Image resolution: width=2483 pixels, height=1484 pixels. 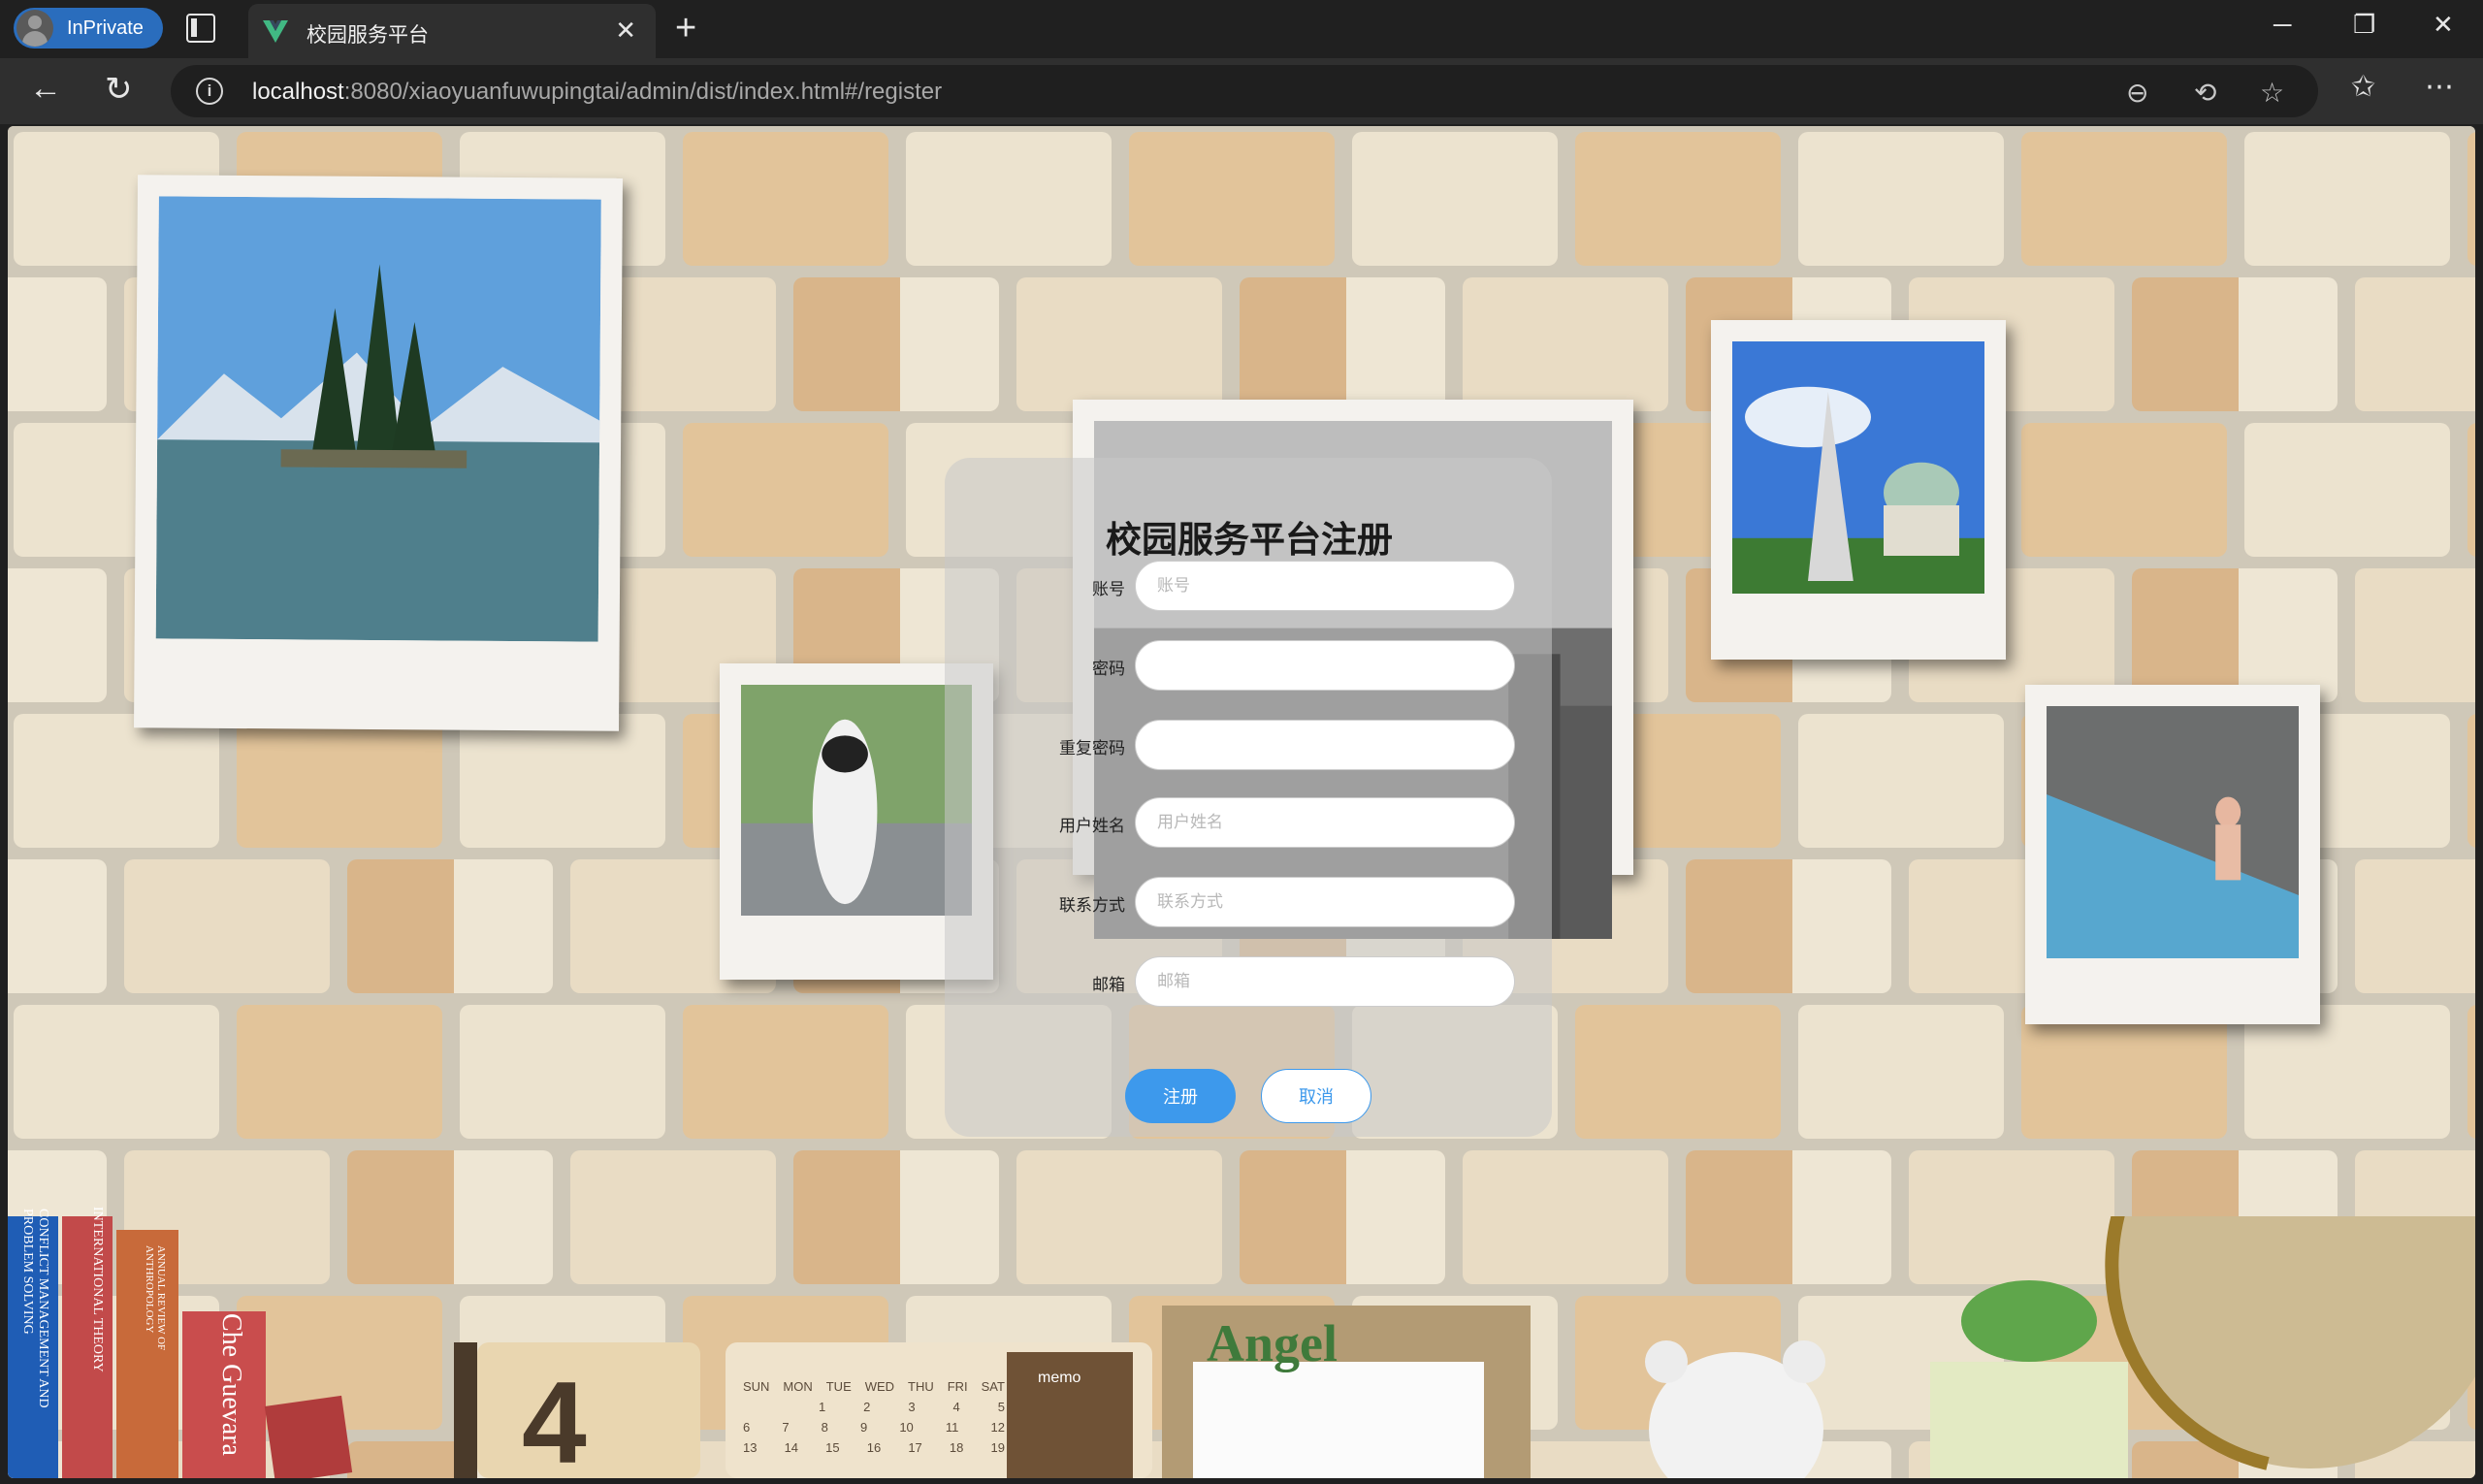 I want to click on email-input, so click(x=1325, y=981).